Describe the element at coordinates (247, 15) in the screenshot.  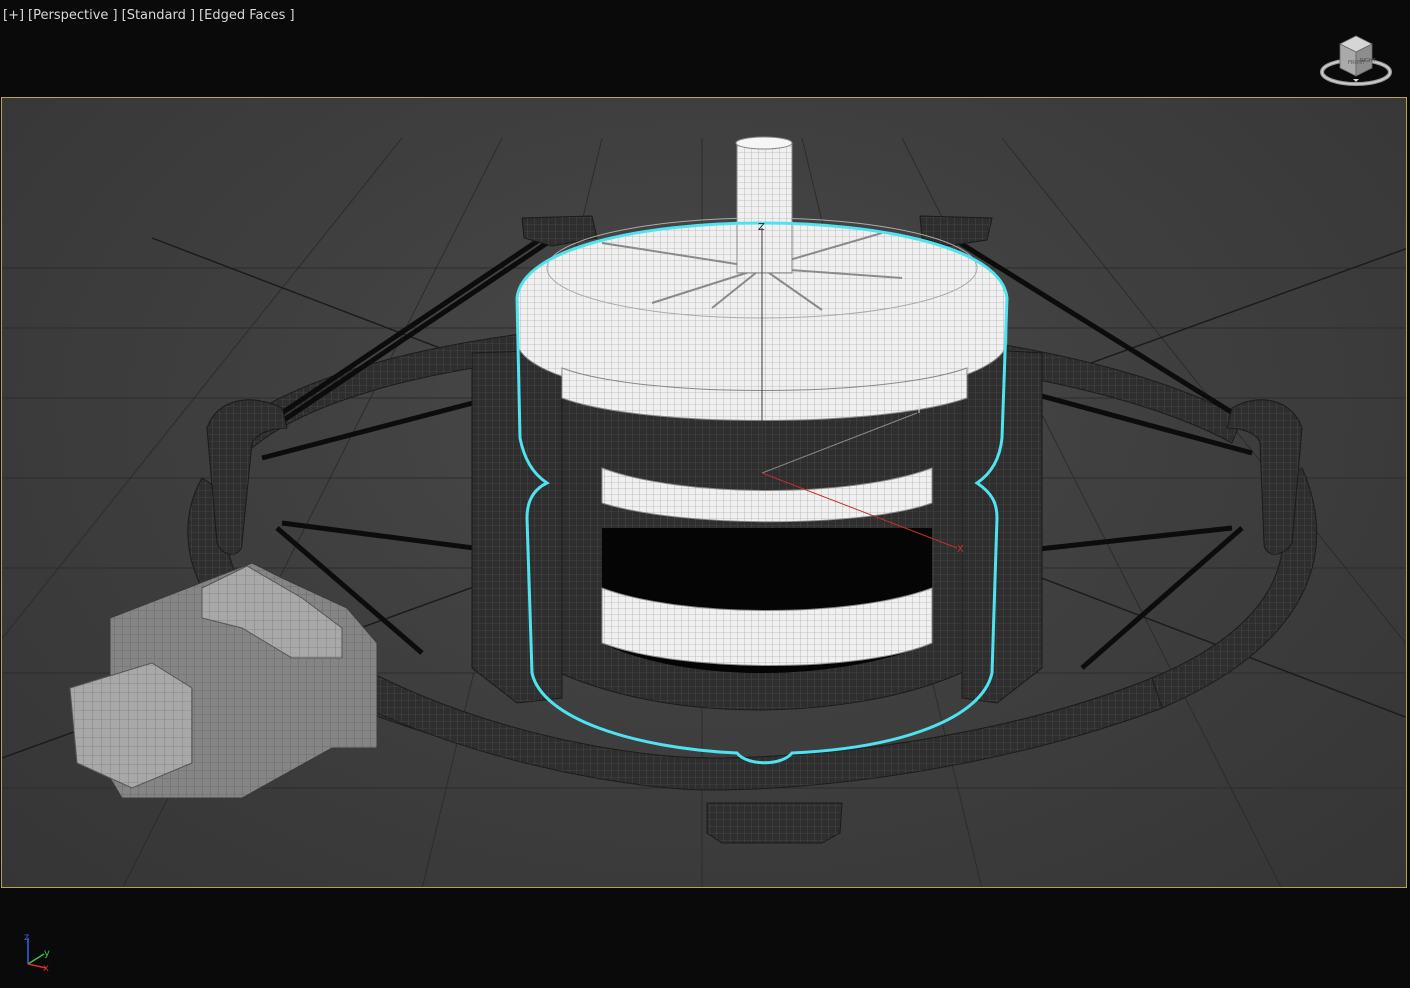
I see `viewport-visual-style-menu: [Edged Faces ]` at that location.